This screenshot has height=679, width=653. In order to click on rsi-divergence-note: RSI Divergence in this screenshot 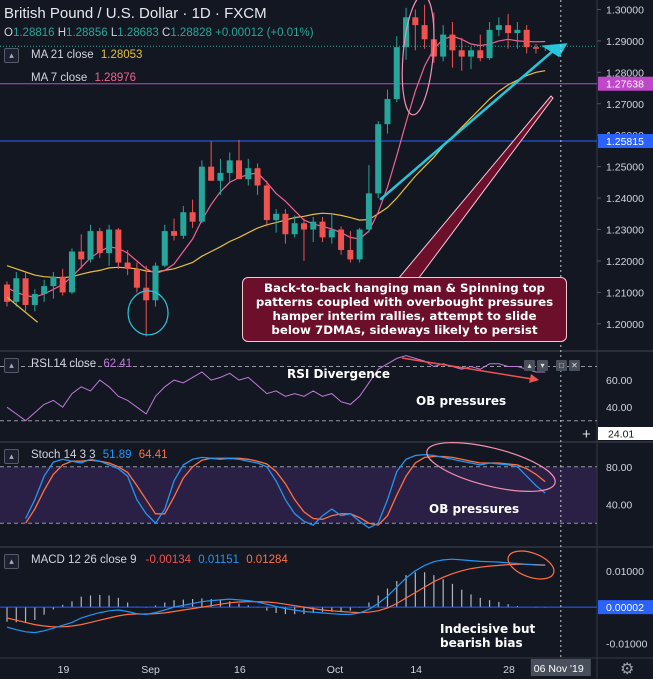, I will do `click(339, 374)`.